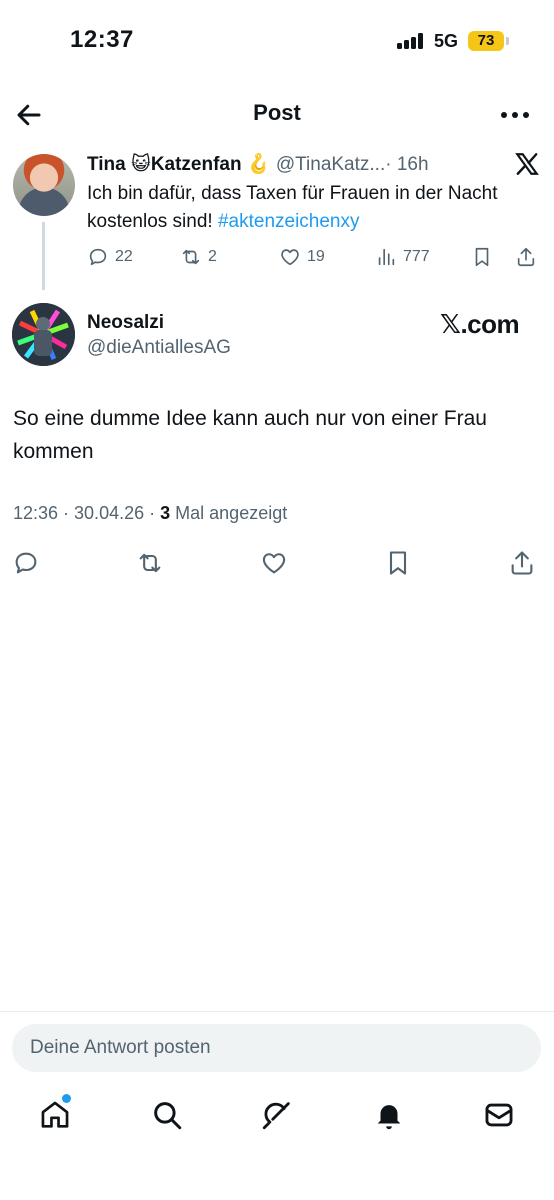  What do you see at coordinates (446, 41) in the screenshot?
I see `network-label: 5G` at bounding box center [446, 41].